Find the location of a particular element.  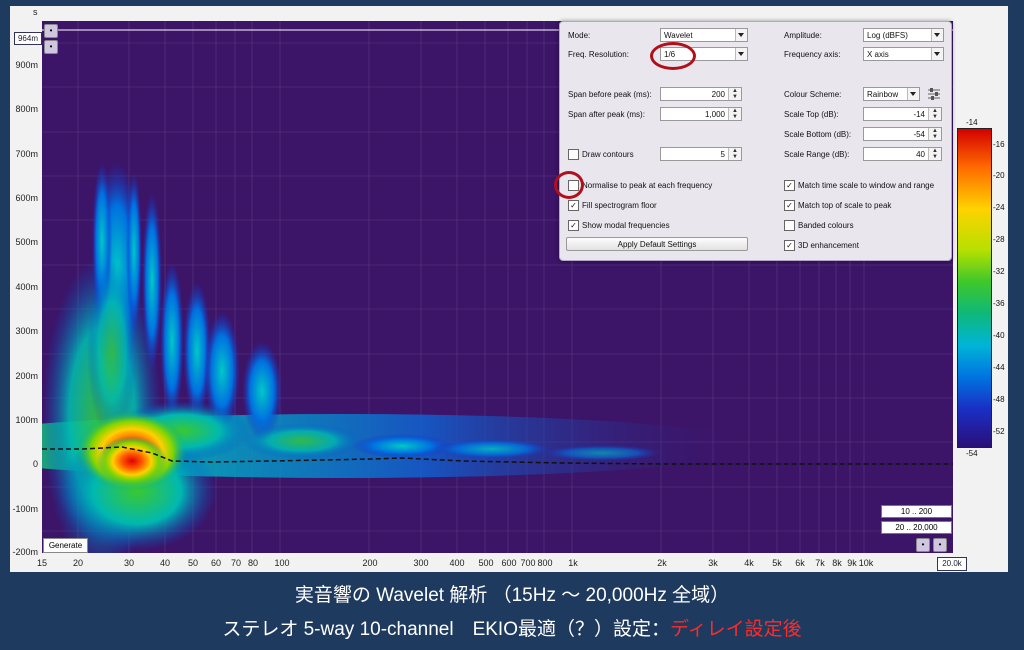

span-after-label: Span after peak (ms): is located at coordinates (606, 114).